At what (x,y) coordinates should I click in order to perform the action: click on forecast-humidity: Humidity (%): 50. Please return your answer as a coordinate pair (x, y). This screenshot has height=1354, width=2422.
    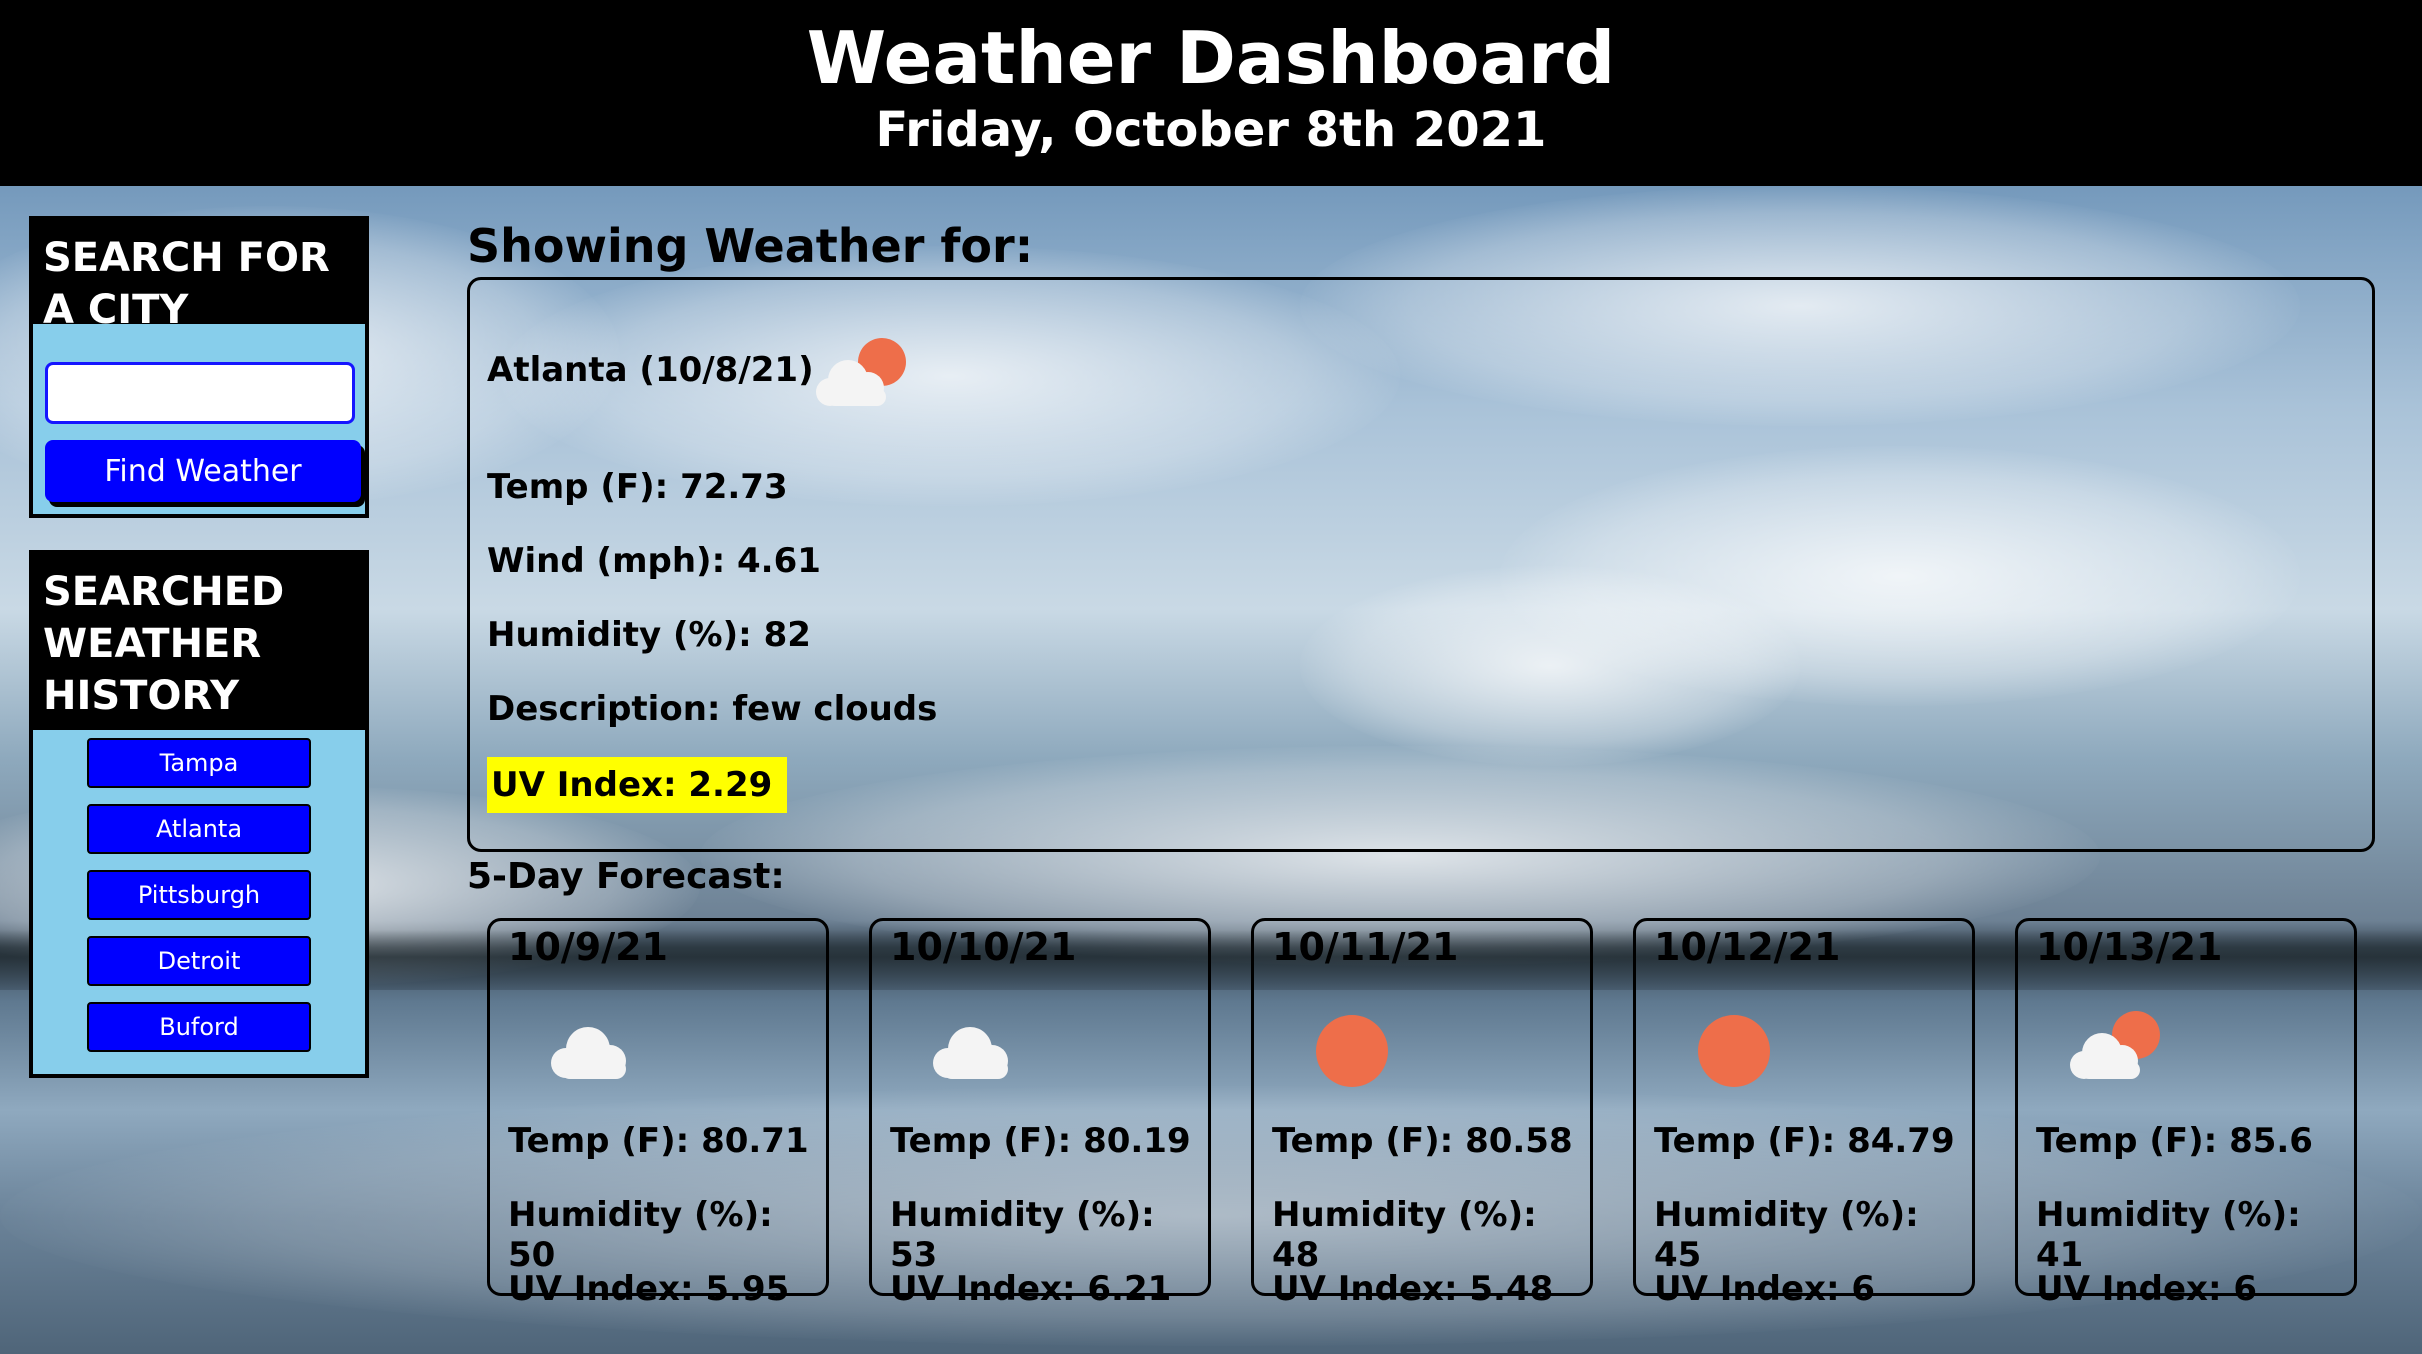
    Looking at the image, I should click on (640, 1235).